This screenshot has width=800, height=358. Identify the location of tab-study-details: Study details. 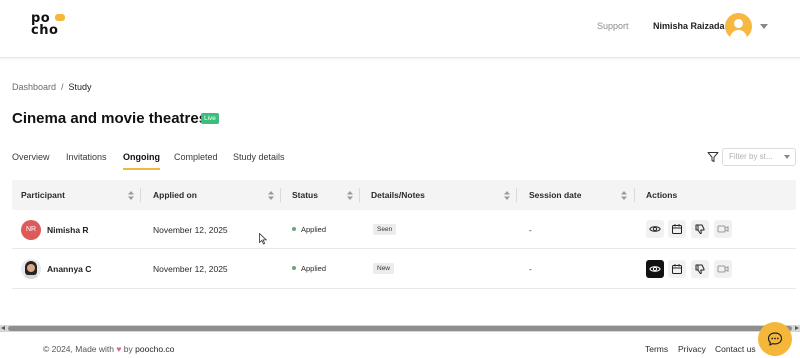
(259, 161).